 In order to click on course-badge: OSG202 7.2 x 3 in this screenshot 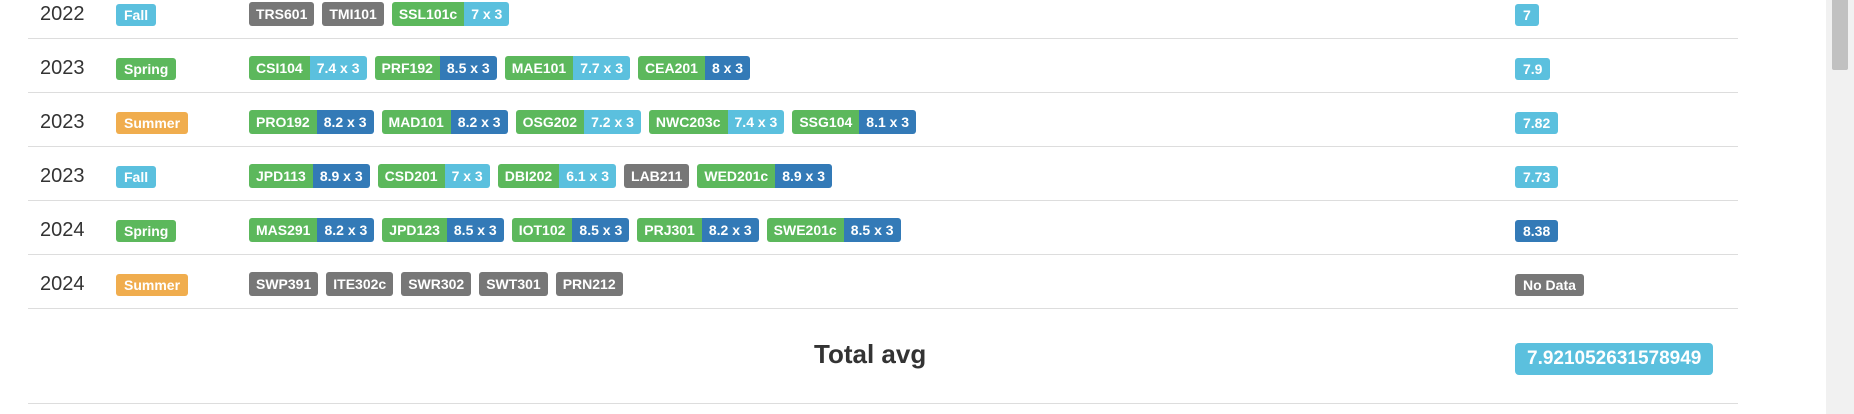, I will do `click(578, 122)`.